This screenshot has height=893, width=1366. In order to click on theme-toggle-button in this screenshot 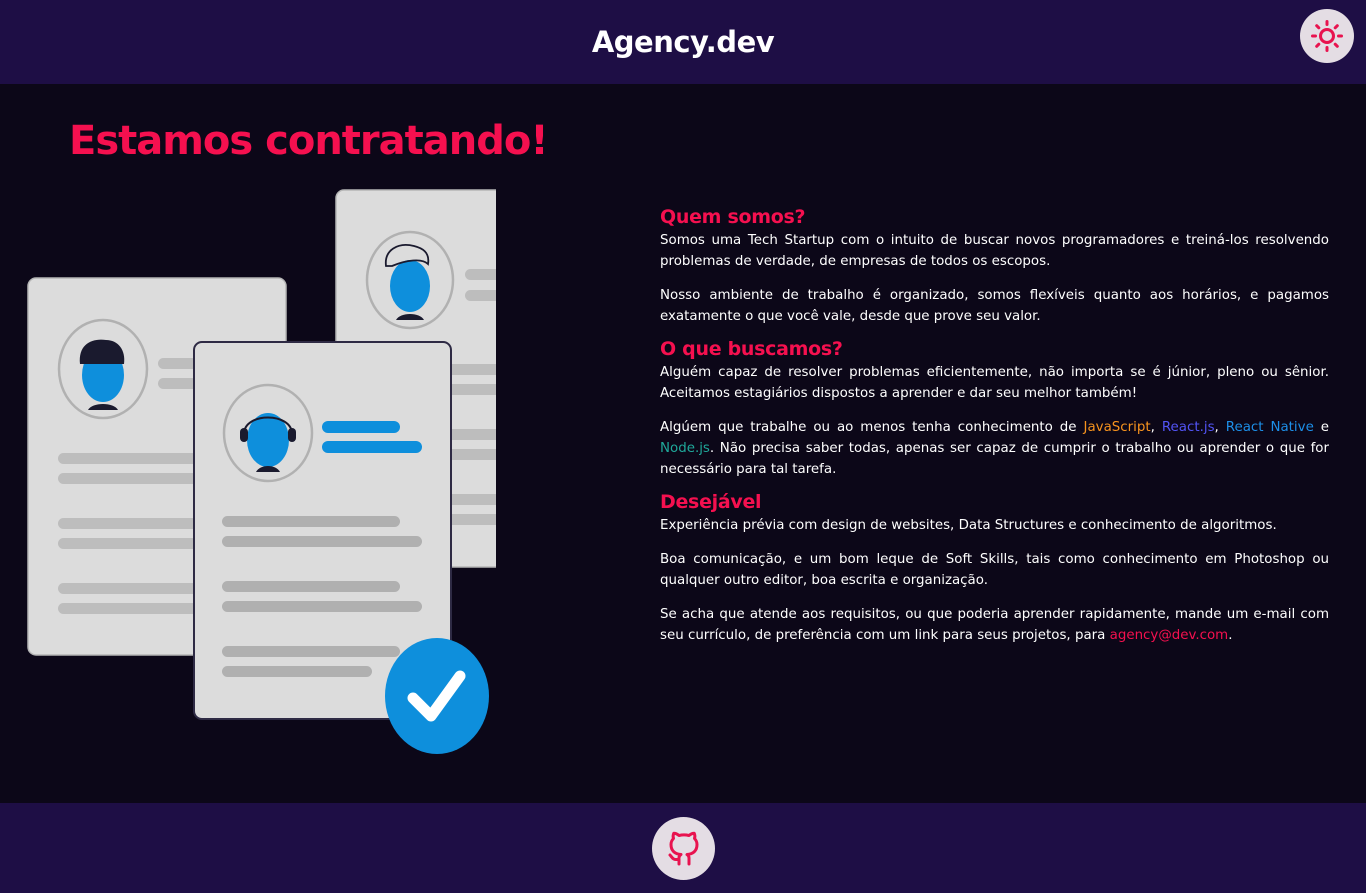, I will do `click(1327, 36)`.